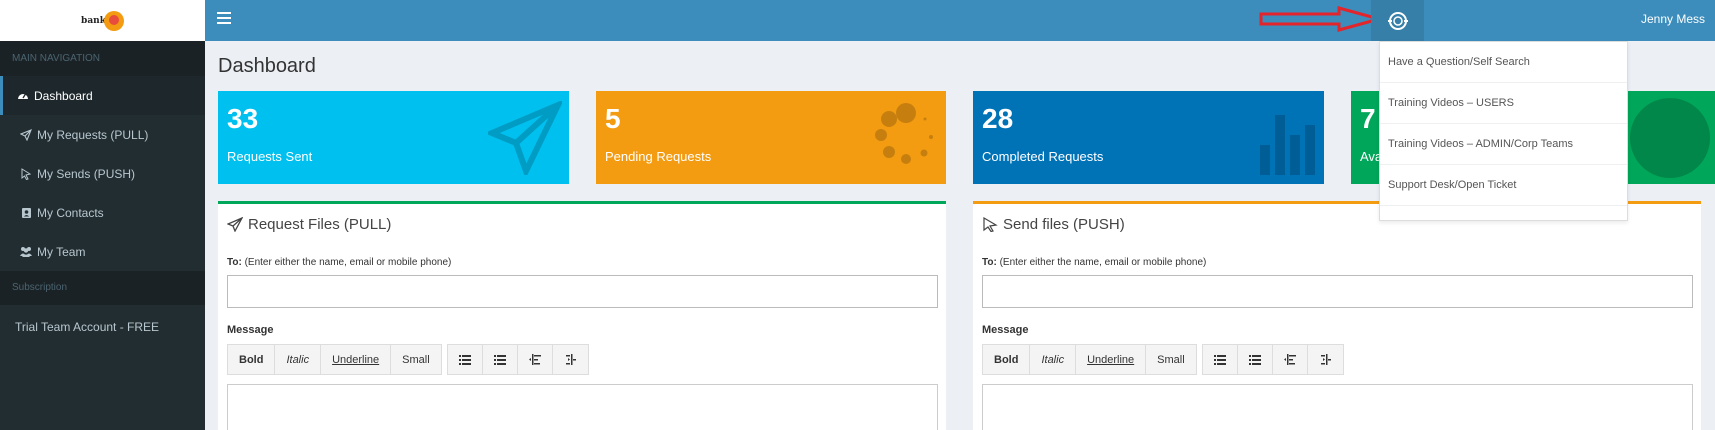  I want to click on sidebar-item-label: My Sends (PUSH), so click(86, 173).